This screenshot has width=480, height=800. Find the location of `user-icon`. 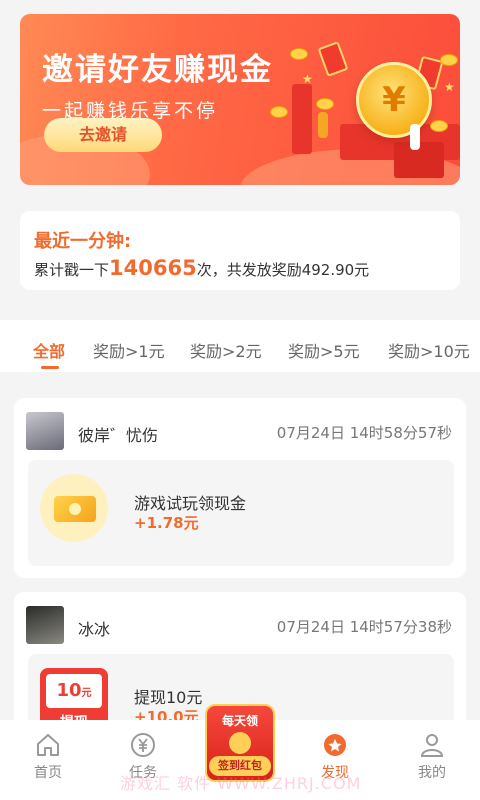

user-icon is located at coordinates (432, 745).